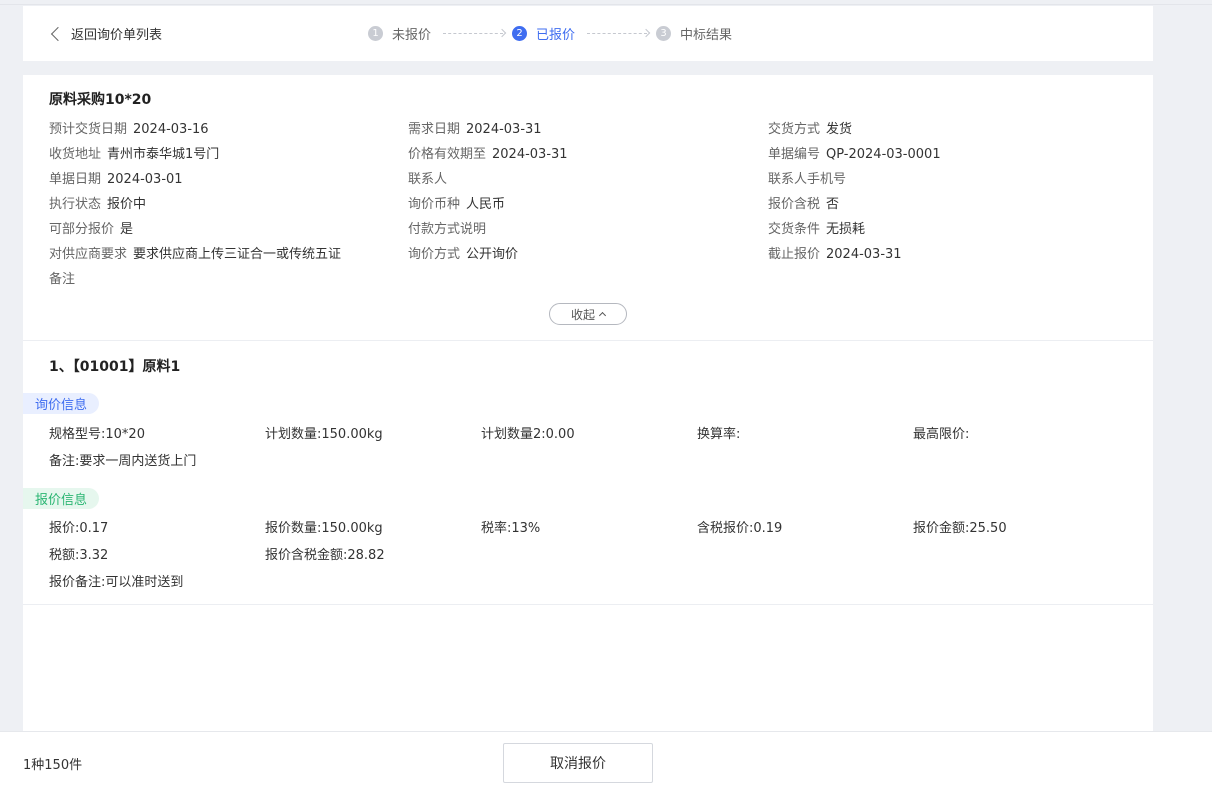 Image resolution: width=1212 pixels, height=791 pixels. I want to click on info-row: 备注, so click(589, 277).